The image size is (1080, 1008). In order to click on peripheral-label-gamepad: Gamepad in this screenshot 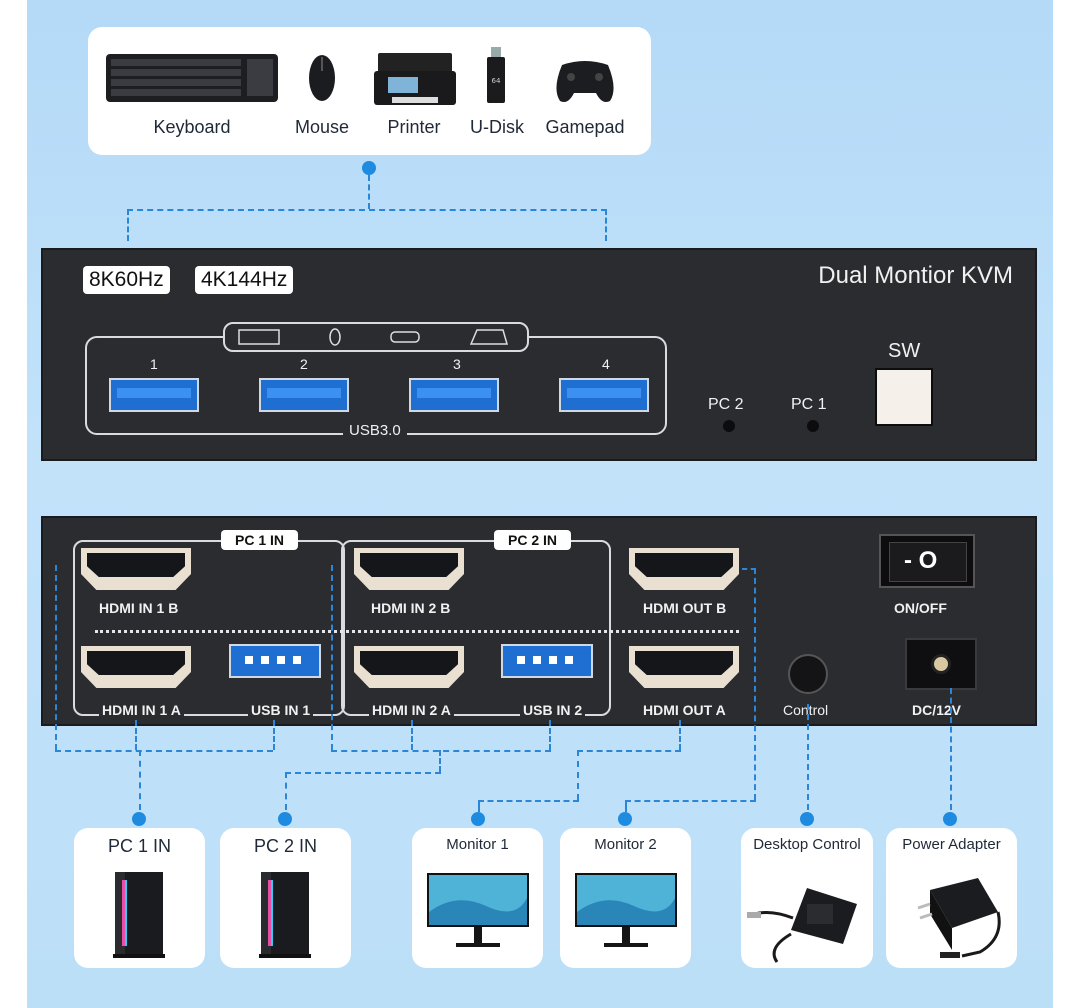, I will do `click(585, 127)`.